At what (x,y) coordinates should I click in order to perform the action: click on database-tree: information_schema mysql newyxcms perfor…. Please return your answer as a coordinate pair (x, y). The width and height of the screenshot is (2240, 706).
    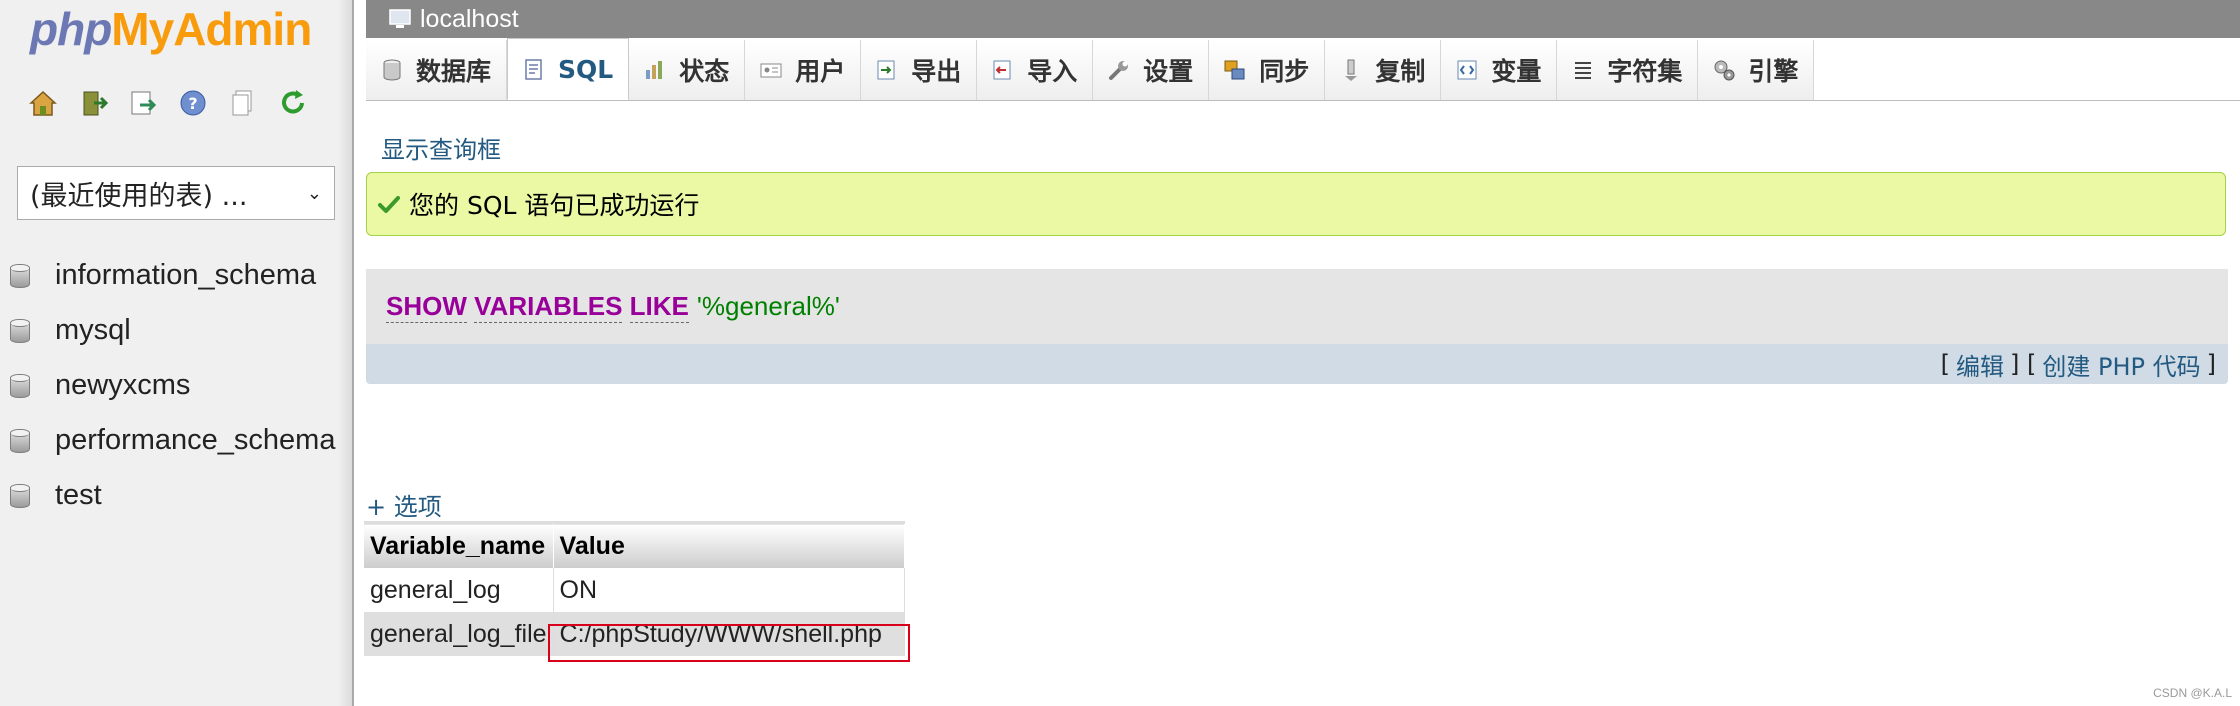
    Looking at the image, I should click on (172, 385).